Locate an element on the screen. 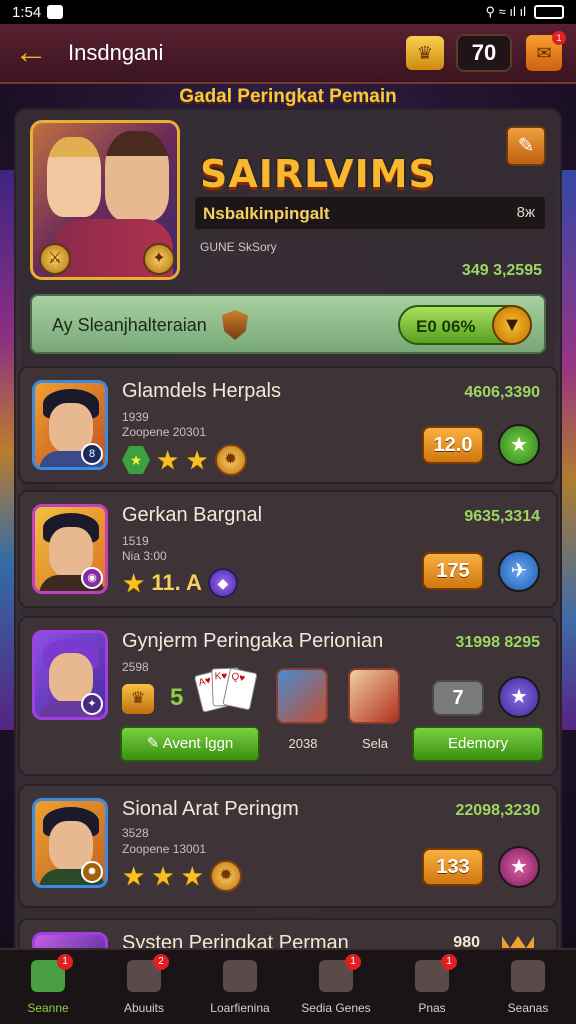  nav-games: 1 Sedia Genes is located at coordinates (336, 987).